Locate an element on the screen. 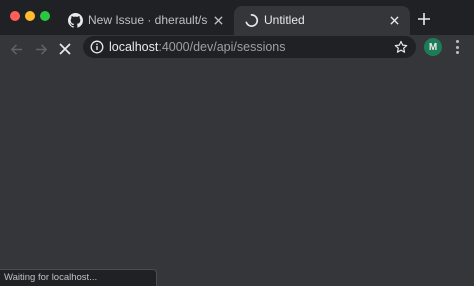 Image resolution: width=474 pixels, height=286 pixels. tab-new-issue: New Issue · dherault/serverles is located at coordinates (146, 20).